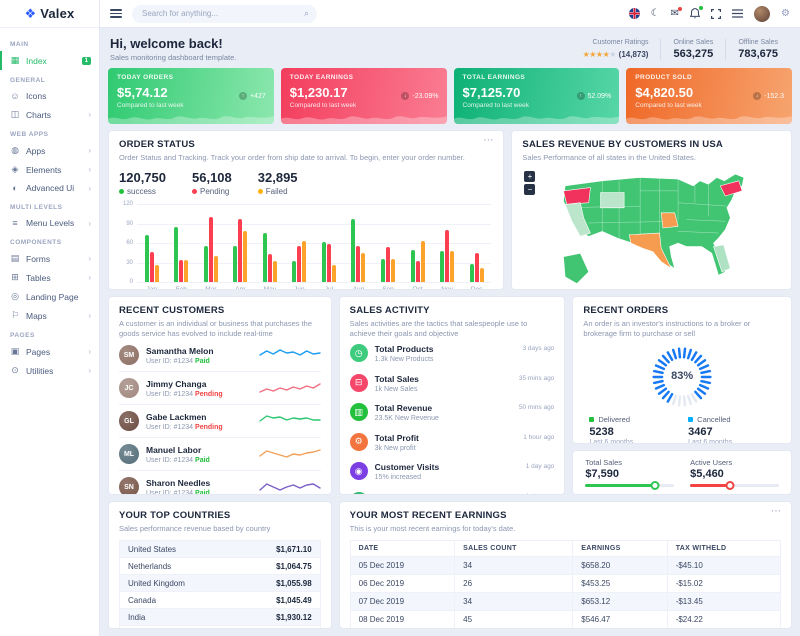 This screenshot has height=636, width=800. What do you see at coordinates (129, 454) in the screenshot?
I see `customer-avatar: ML` at bounding box center [129, 454].